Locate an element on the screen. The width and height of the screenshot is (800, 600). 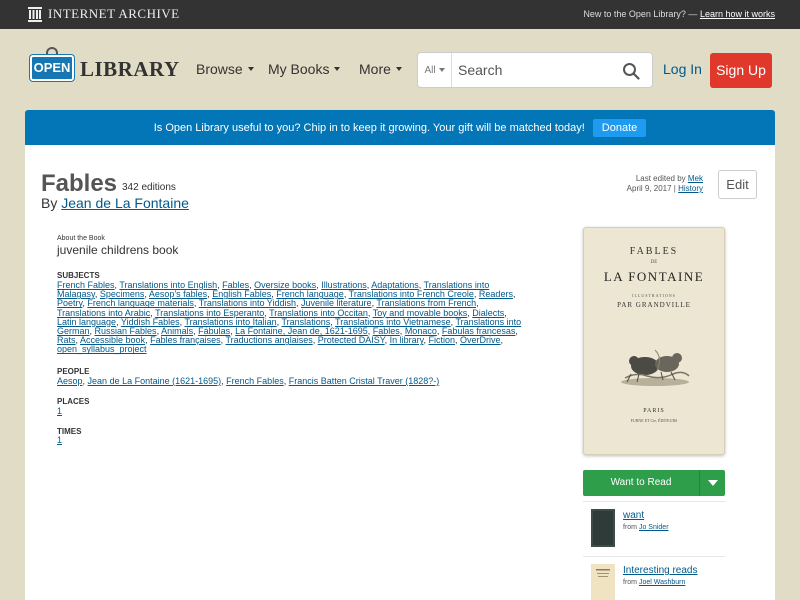
byline-by: By is located at coordinates (49, 203).